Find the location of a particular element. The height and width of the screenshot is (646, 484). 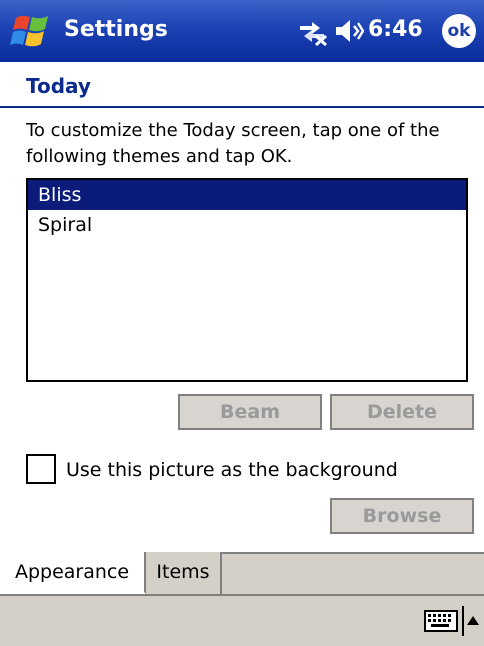

clock: 6:46 is located at coordinates (395, 30).